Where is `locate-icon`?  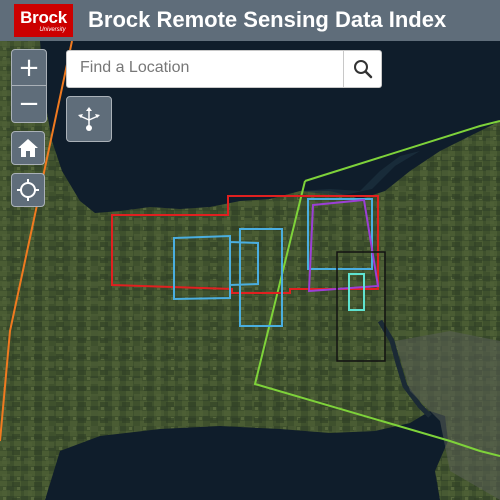 locate-icon is located at coordinates (28, 190).